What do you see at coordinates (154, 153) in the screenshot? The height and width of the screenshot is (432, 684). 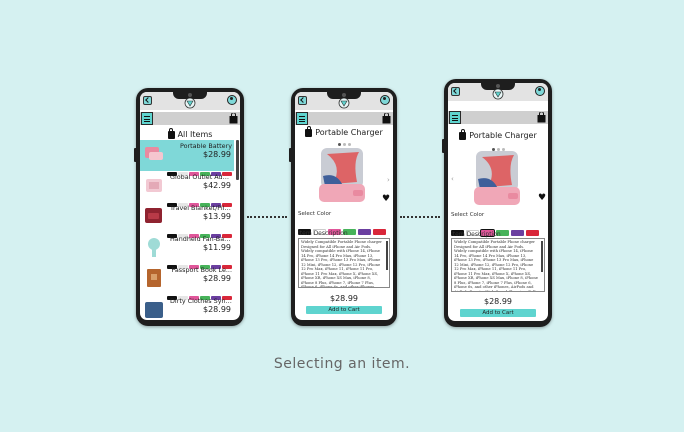 I see `product-image-portable-battery` at bounding box center [154, 153].